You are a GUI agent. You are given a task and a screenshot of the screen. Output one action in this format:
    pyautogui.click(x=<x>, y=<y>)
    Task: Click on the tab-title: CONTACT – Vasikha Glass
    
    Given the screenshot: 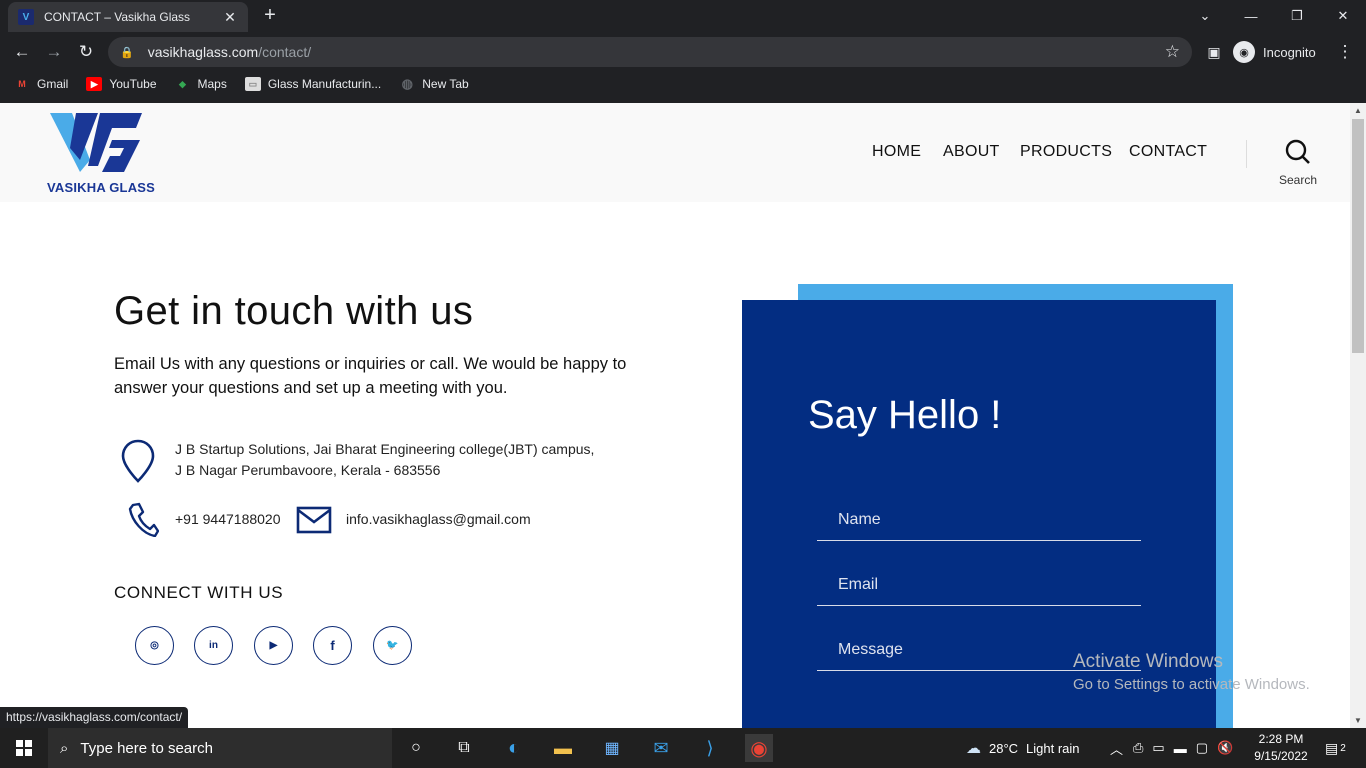 What is the action you would take?
    pyautogui.click(x=117, y=17)
    